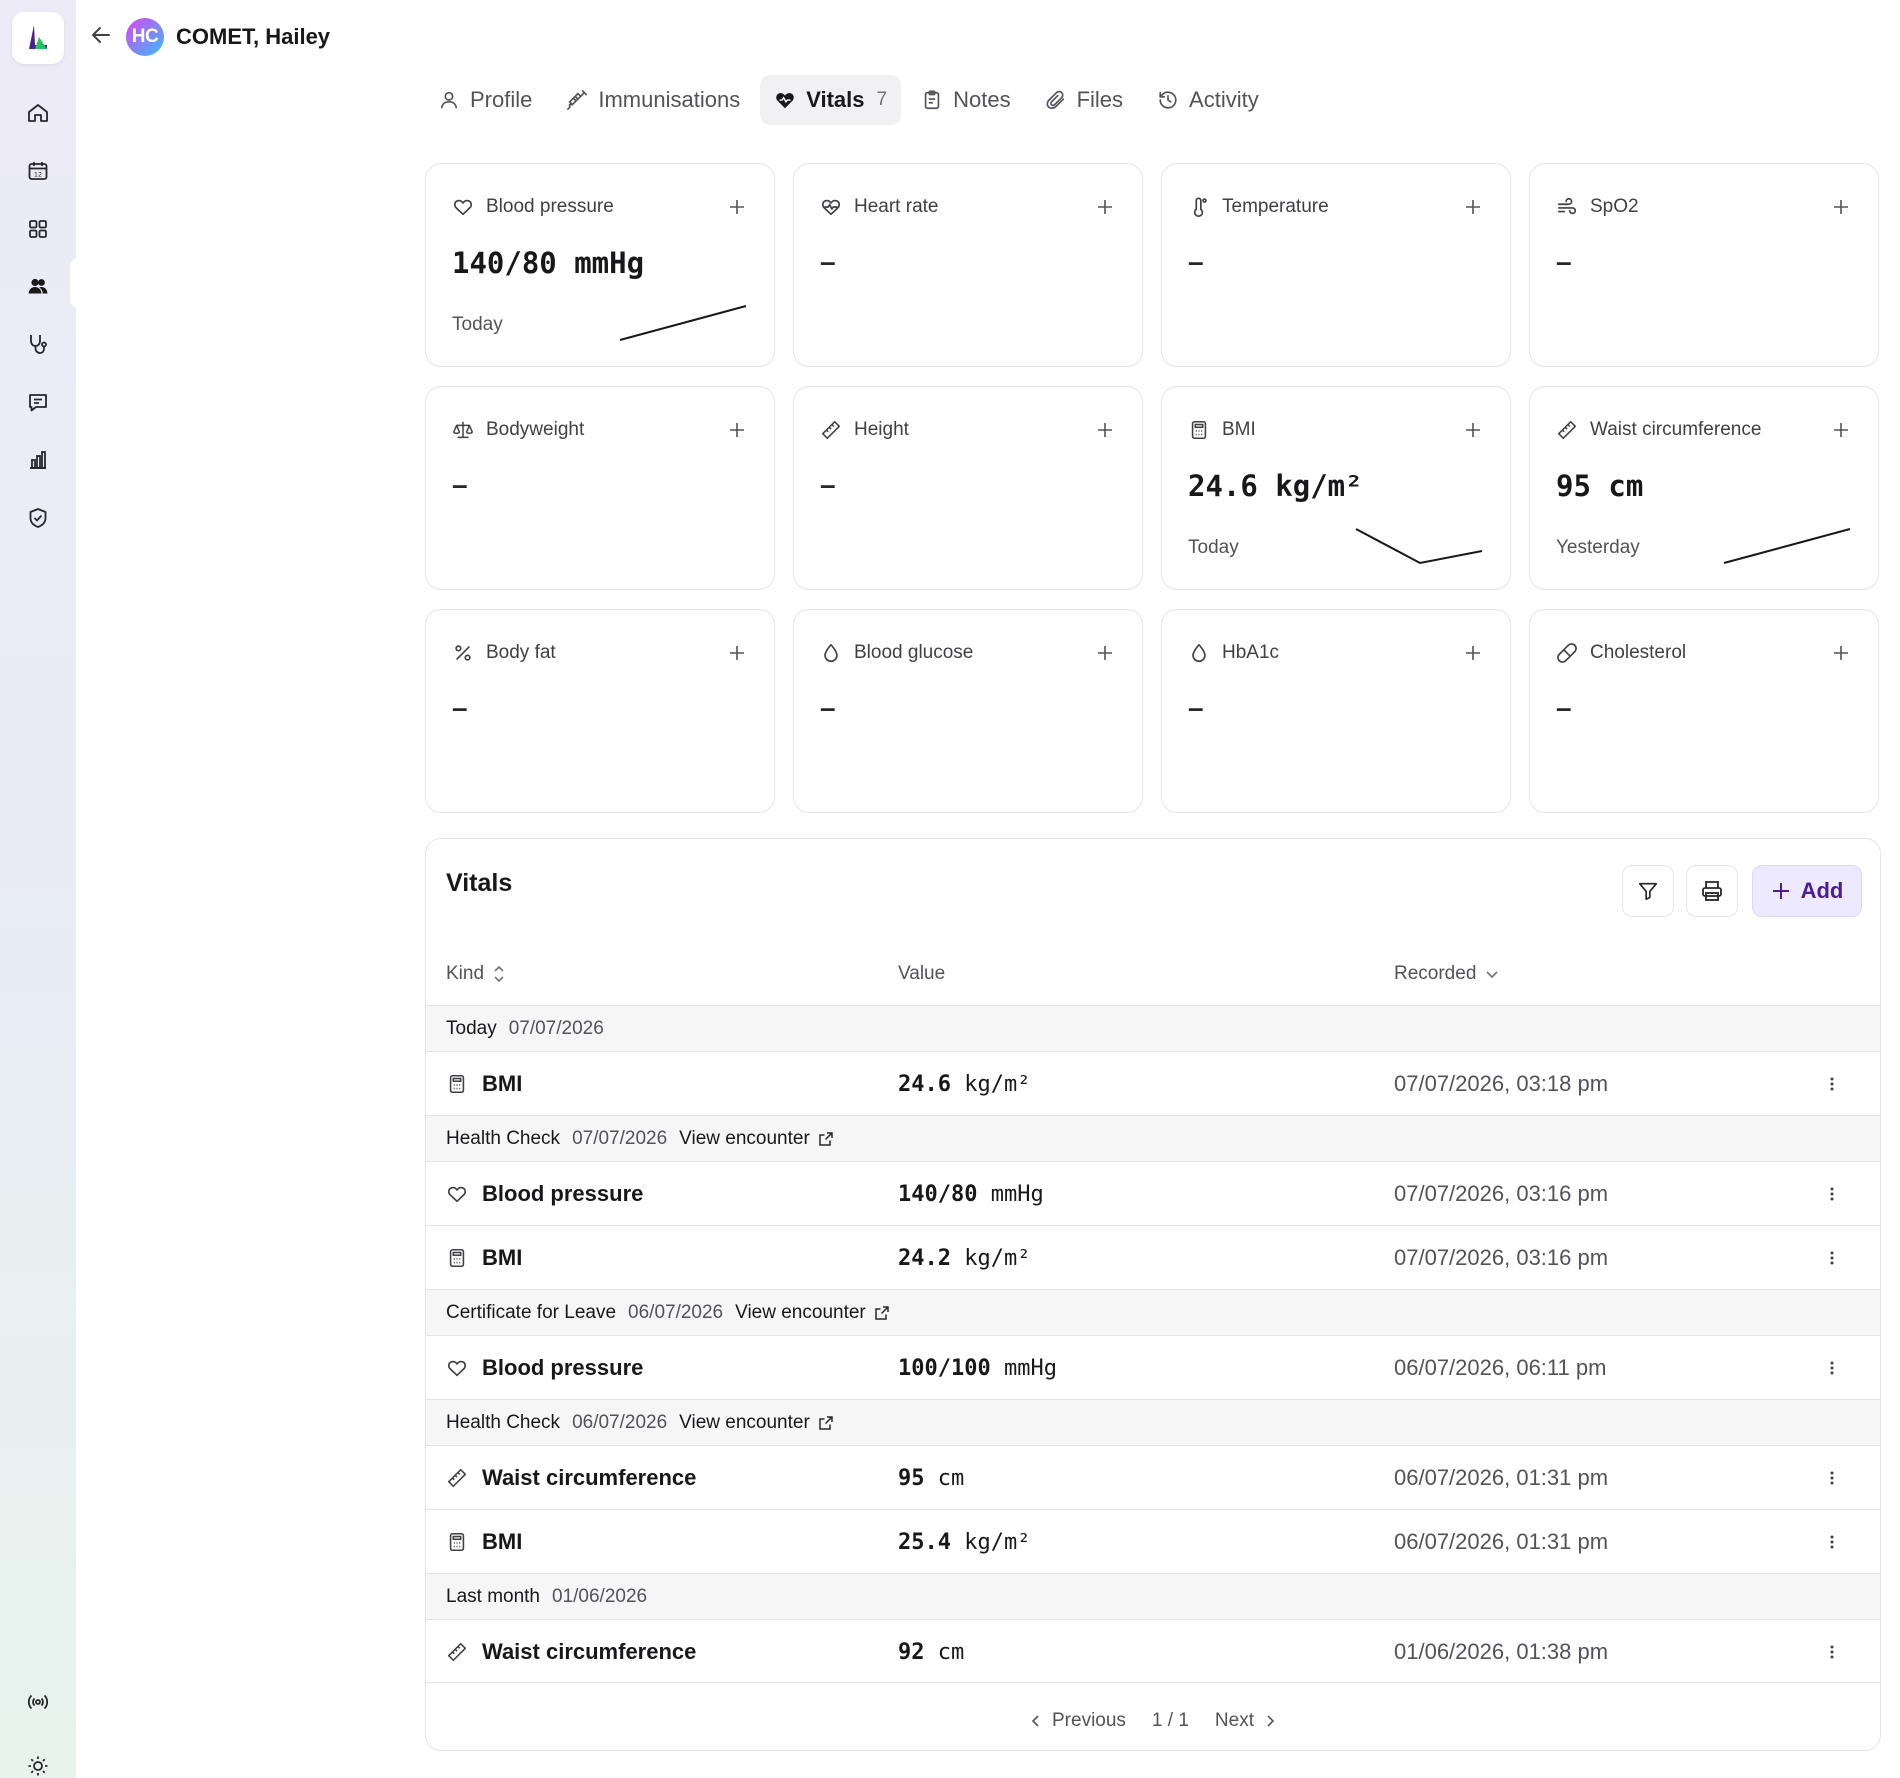 The image size is (1900, 1778). What do you see at coordinates (1807, 891) in the screenshot?
I see `add-vital-button: Add` at bounding box center [1807, 891].